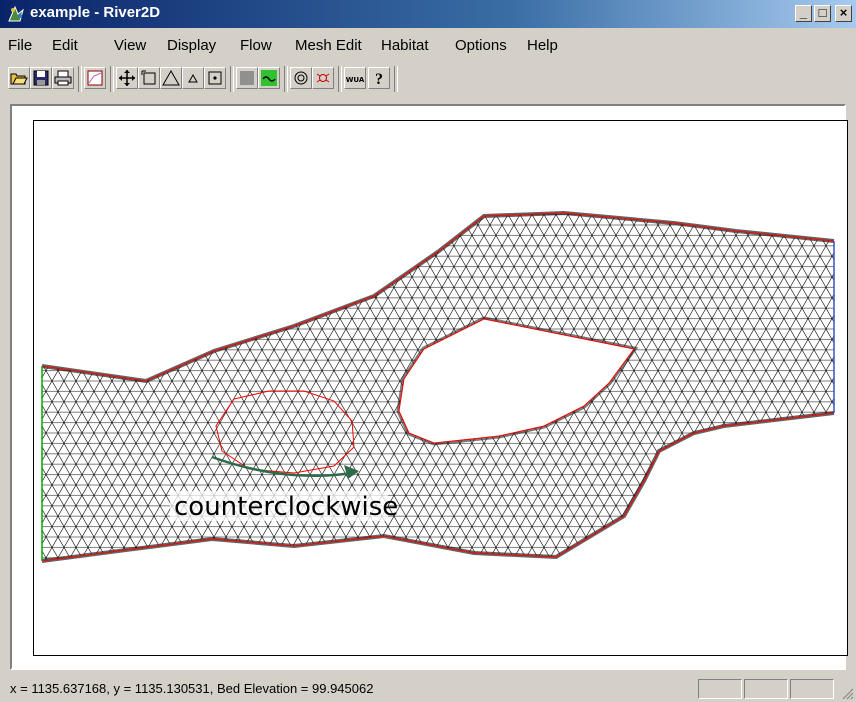 Image resolution: width=856 pixels, height=702 pixels. What do you see at coordinates (848, 694) in the screenshot?
I see `size-grip-icon` at bounding box center [848, 694].